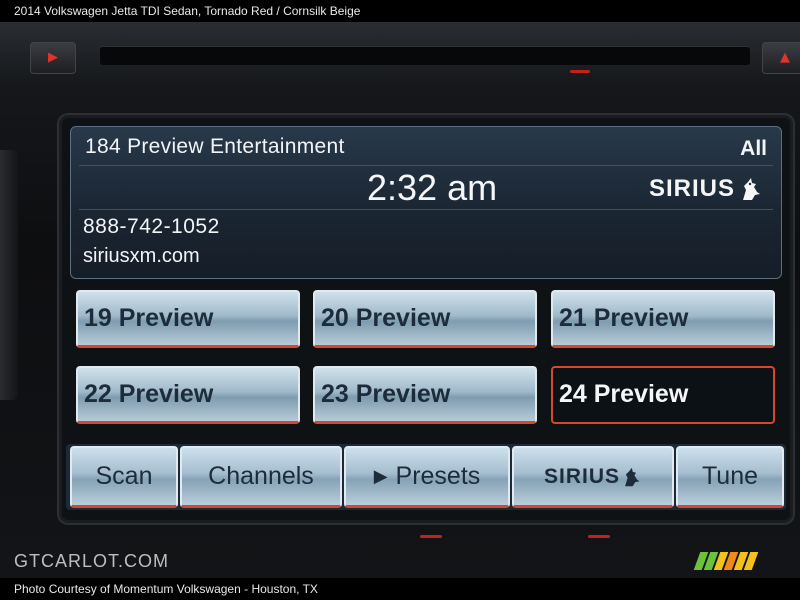 This screenshot has height=600, width=800. I want to click on preset-button-22: 22 Preview, so click(188, 395).